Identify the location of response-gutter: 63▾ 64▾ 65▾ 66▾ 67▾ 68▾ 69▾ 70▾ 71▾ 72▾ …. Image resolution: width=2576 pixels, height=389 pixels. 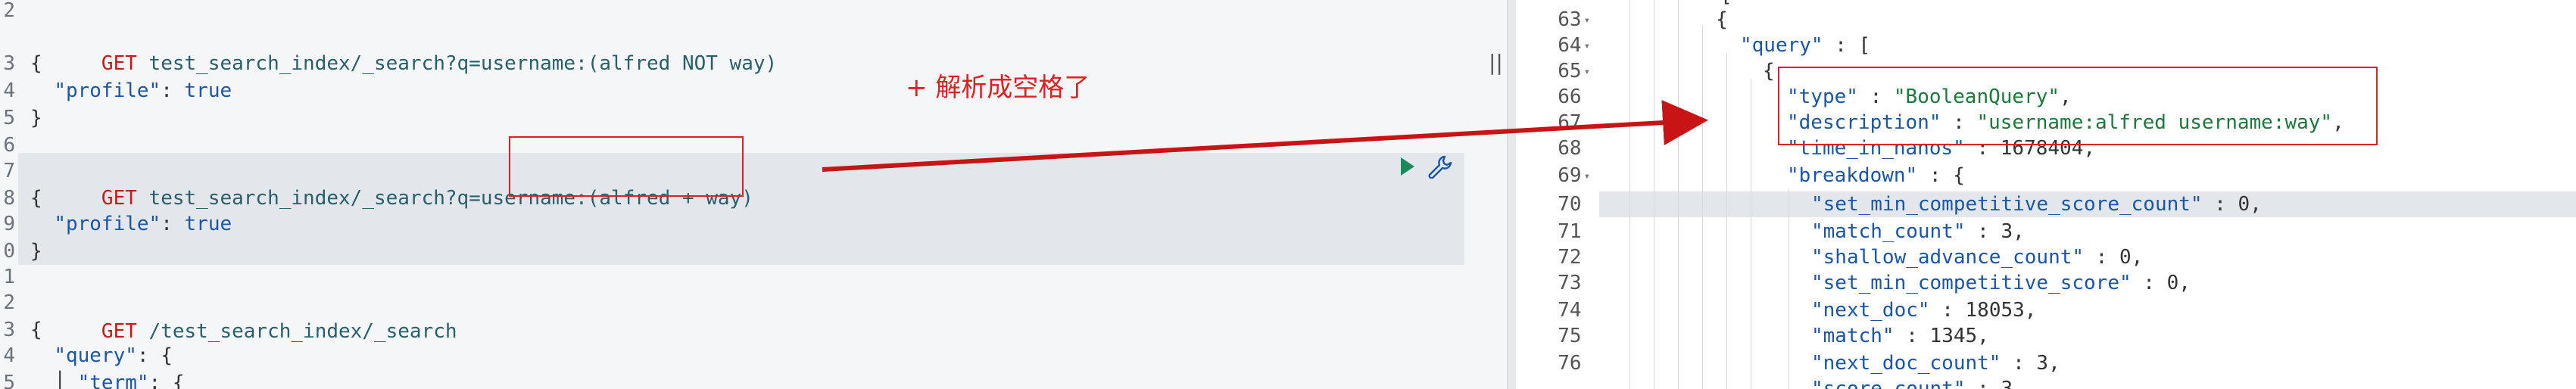
(1557, 194).